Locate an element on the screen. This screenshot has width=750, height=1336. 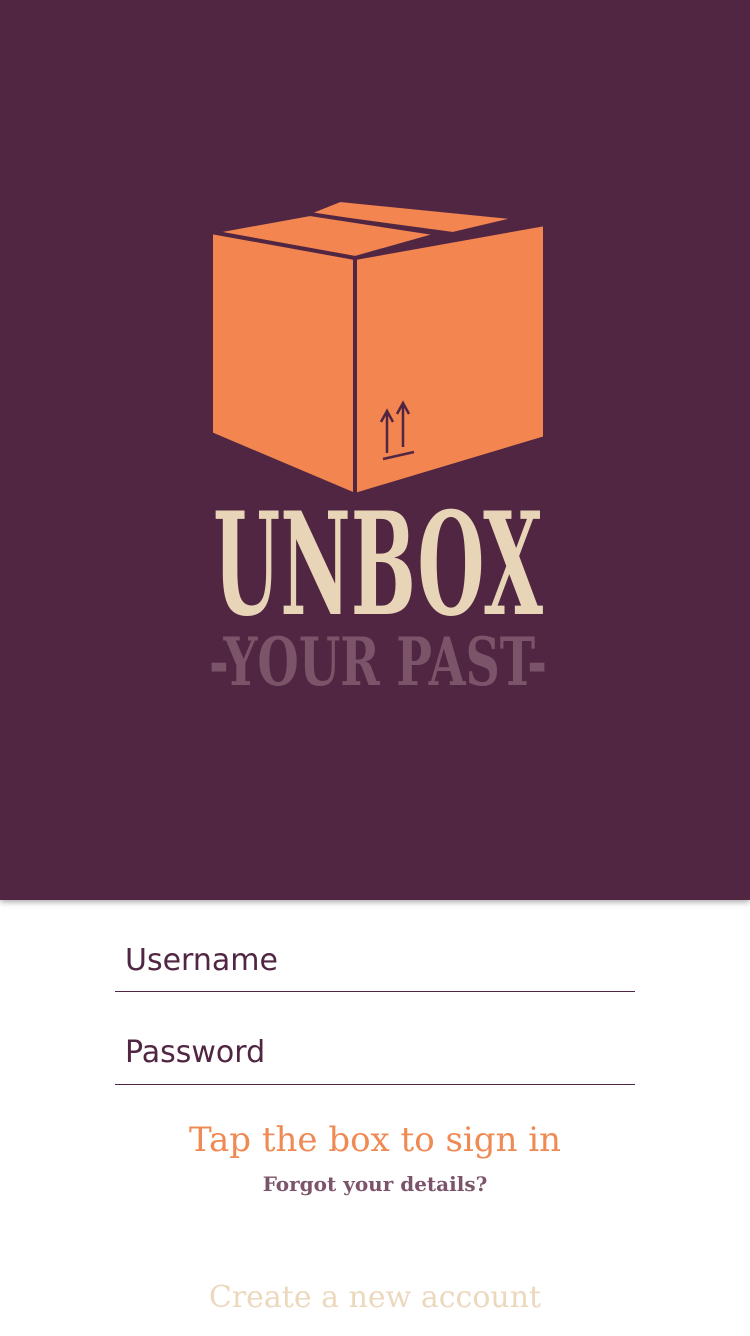
username-field-container is located at coordinates (375, 961).